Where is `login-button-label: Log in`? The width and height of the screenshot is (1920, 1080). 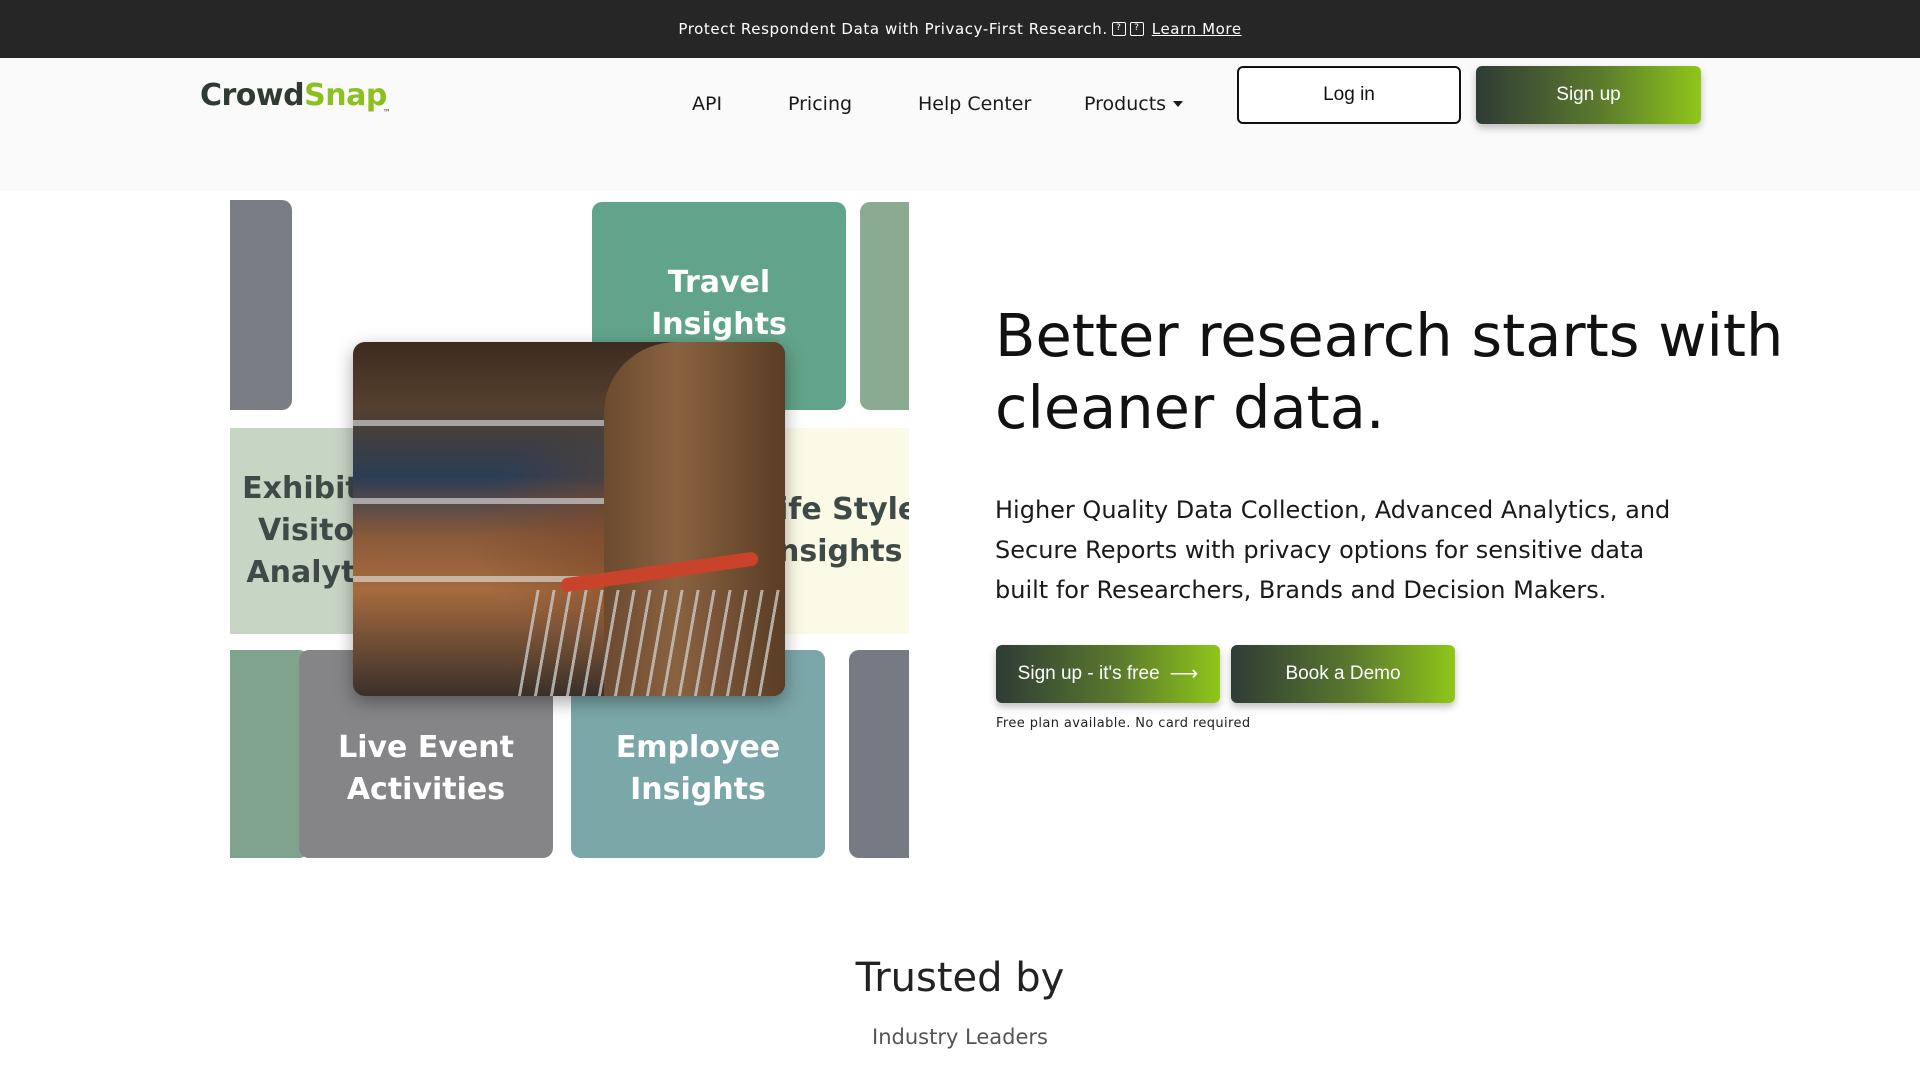 login-button-label: Log in is located at coordinates (1349, 94).